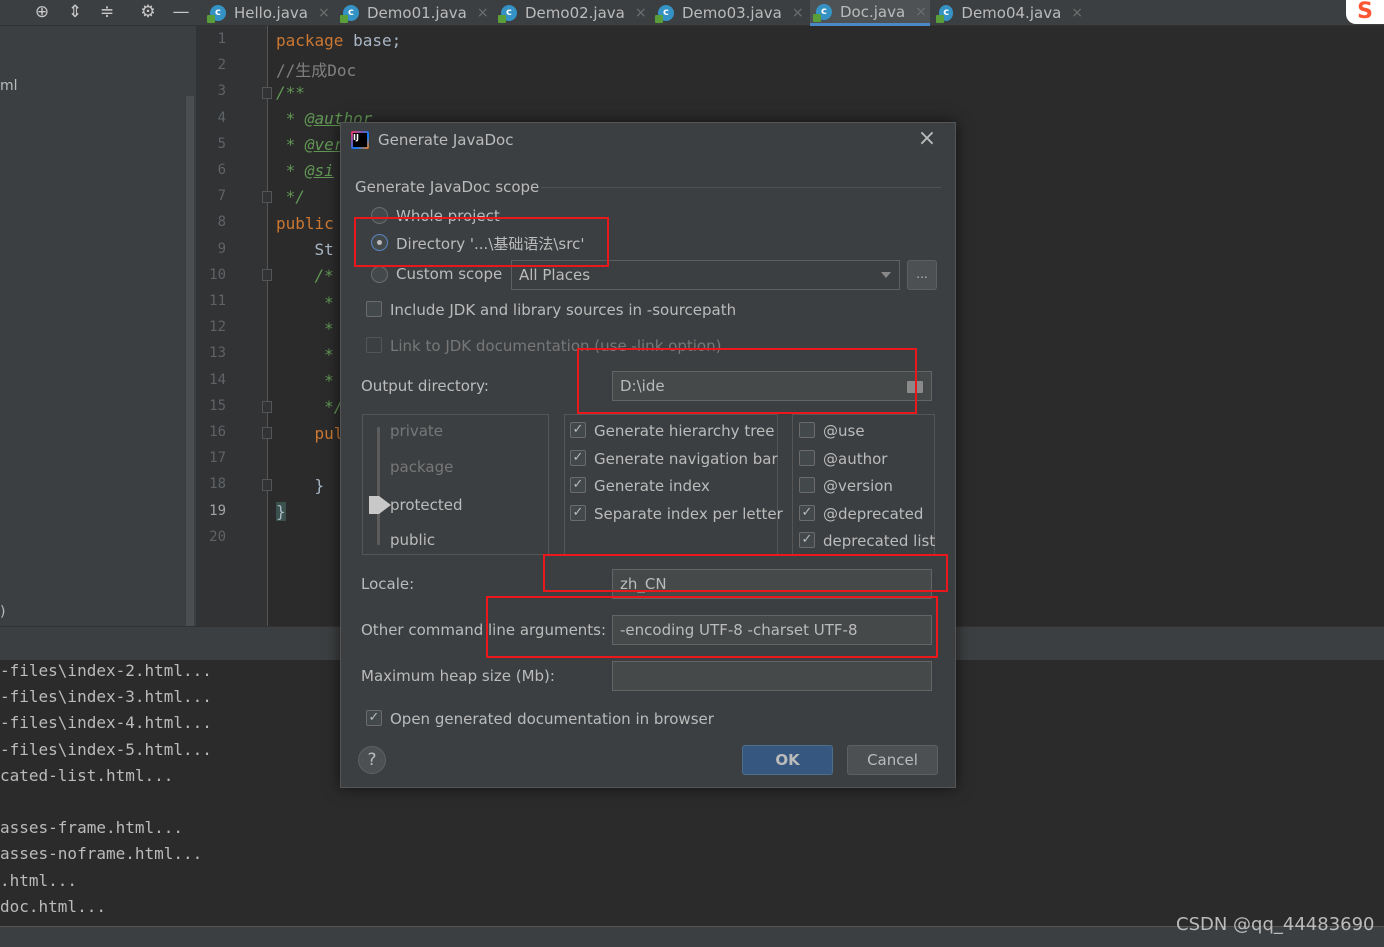  Describe the element at coordinates (305, 249) in the screenshot. I see `code-line-9: St` at that location.